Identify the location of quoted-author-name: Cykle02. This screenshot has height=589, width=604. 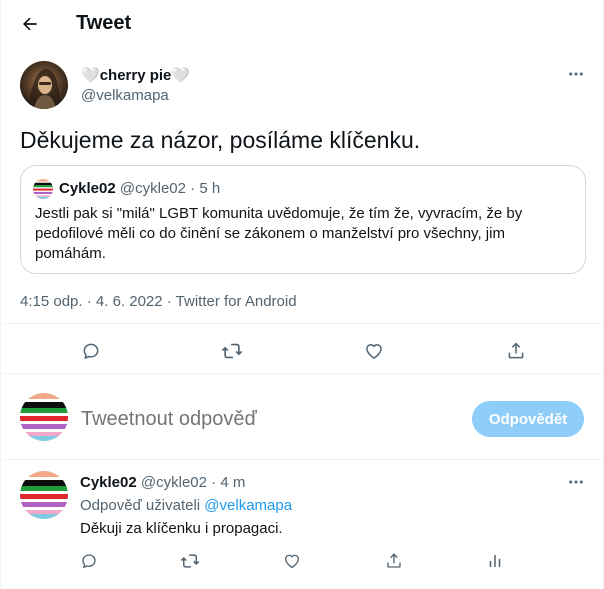
(87, 188).